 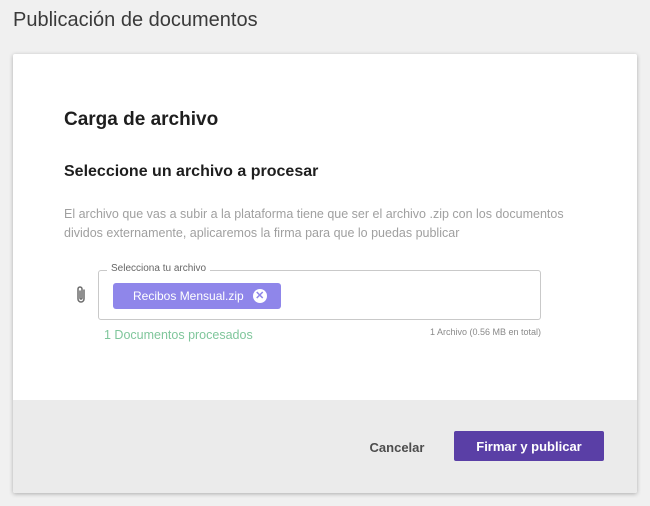 What do you see at coordinates (188, 296) in the screenshot?
I see `file-chip-name: Recibos Mensual.zip` at bounding box center [188, 296].